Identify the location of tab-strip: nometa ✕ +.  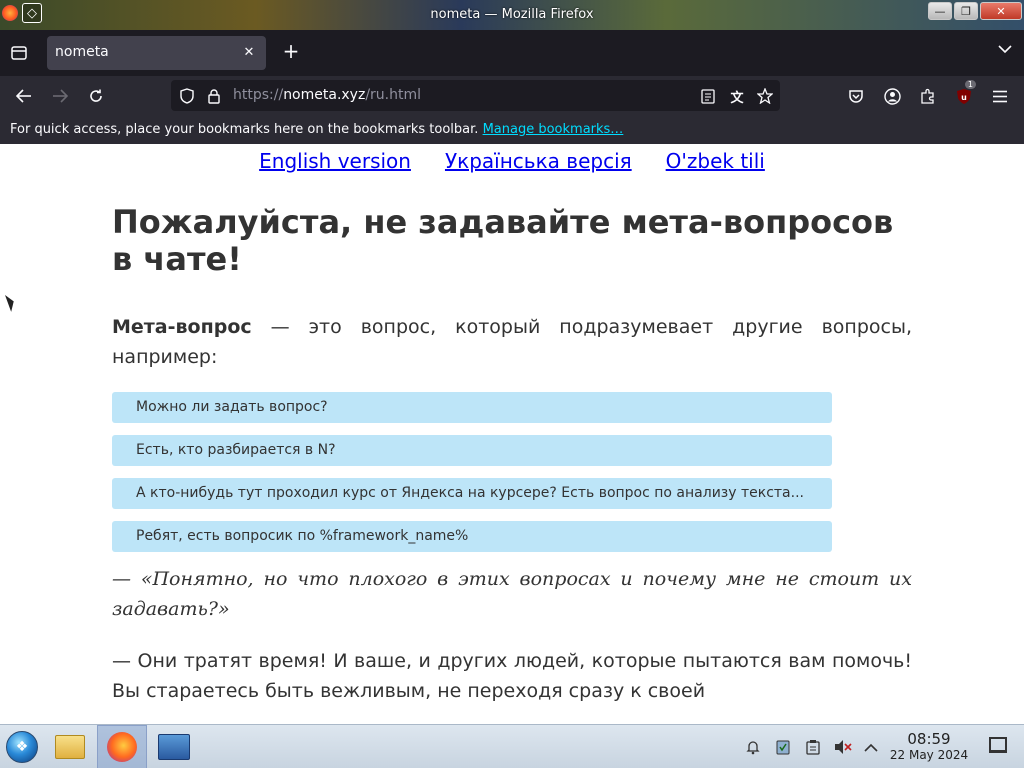
(512, 53).